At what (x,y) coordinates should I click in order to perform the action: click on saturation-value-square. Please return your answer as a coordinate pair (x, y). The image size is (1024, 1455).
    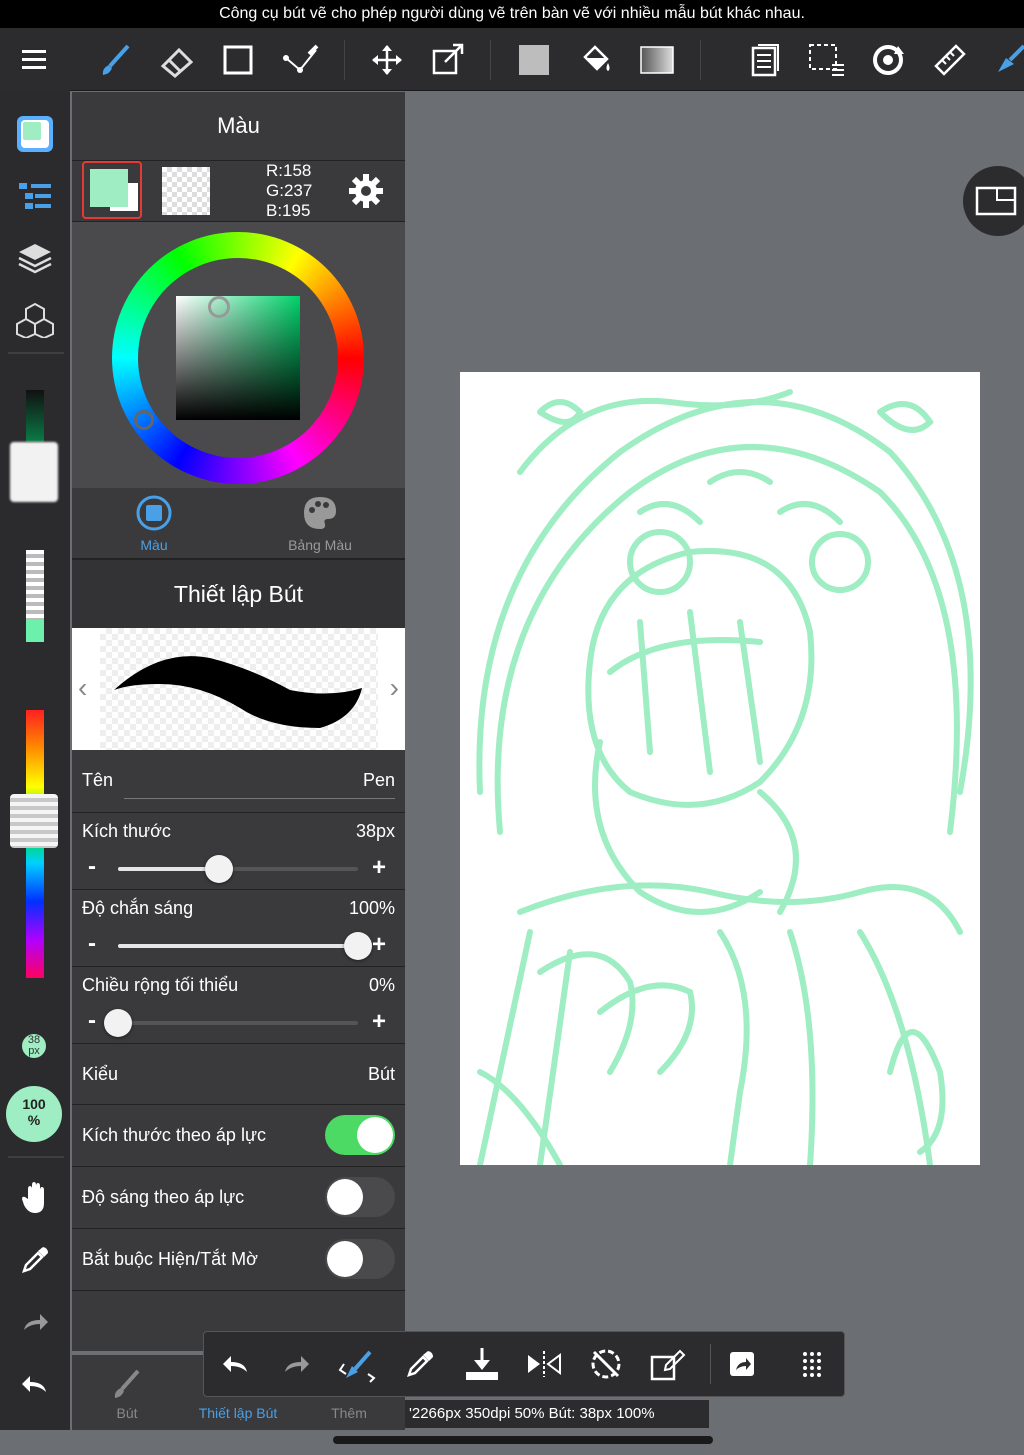
    Looking at the image, I should click on (238, 358).